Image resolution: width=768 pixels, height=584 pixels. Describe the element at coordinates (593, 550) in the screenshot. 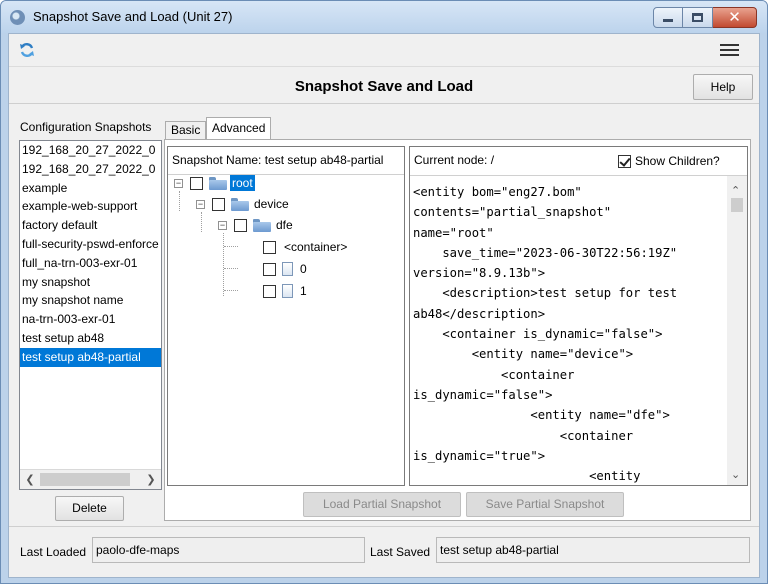

I see `last-saved-field: test setup ab48-partial` at that location.